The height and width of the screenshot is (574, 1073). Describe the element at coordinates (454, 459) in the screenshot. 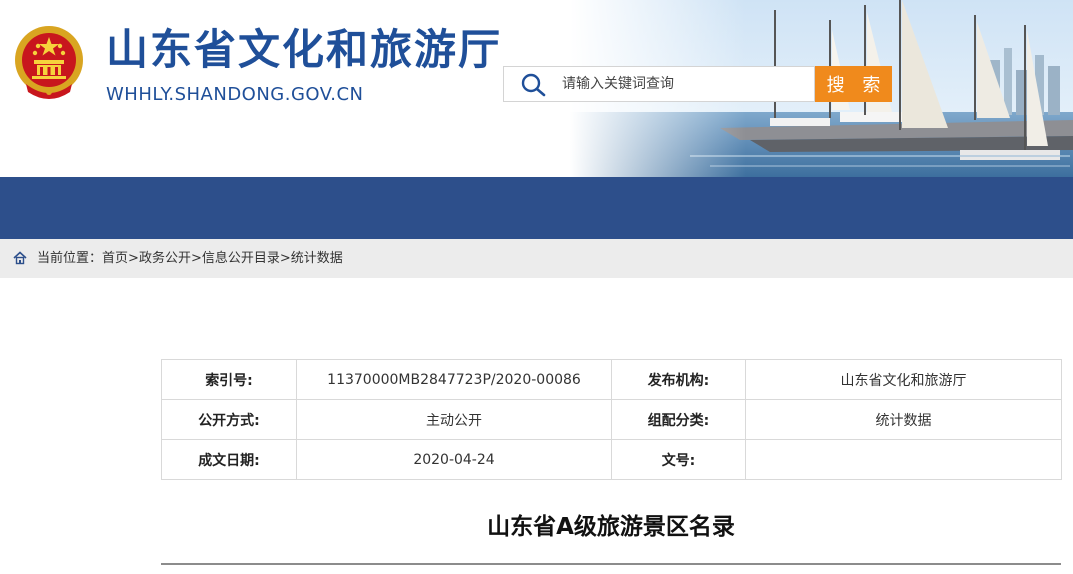

I see `creation-date-value: 2020-04-24` at that location.